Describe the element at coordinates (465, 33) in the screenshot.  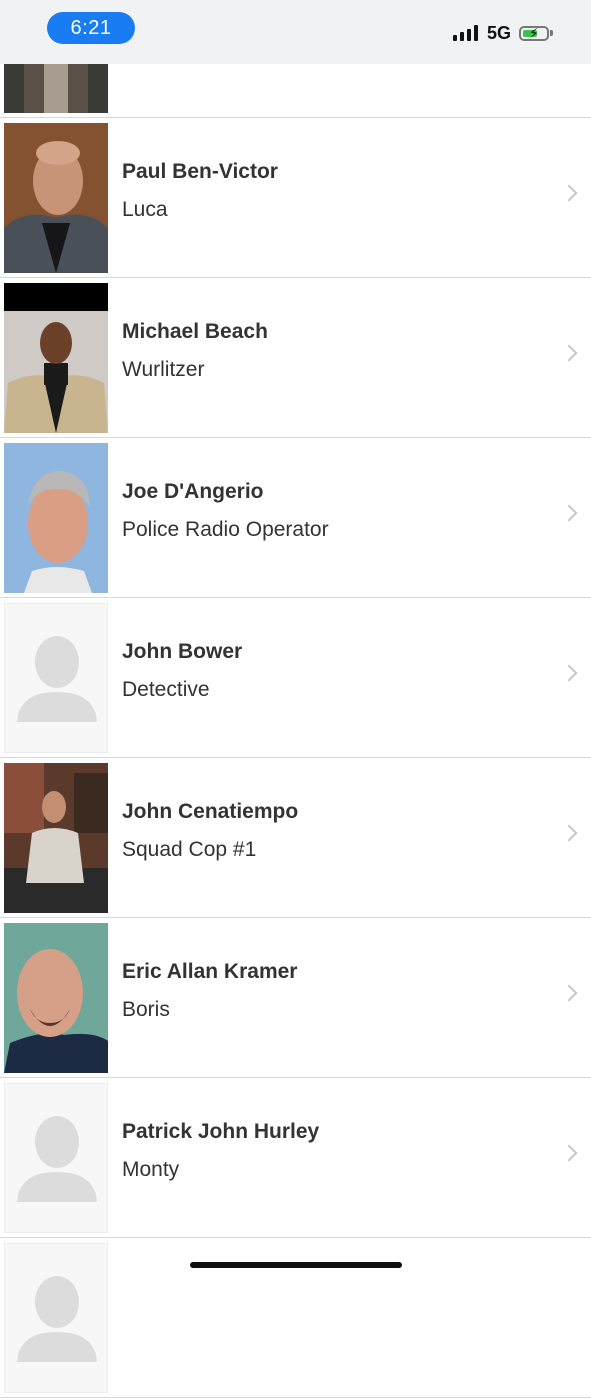
I see `cellular-signal-icon` at that location.